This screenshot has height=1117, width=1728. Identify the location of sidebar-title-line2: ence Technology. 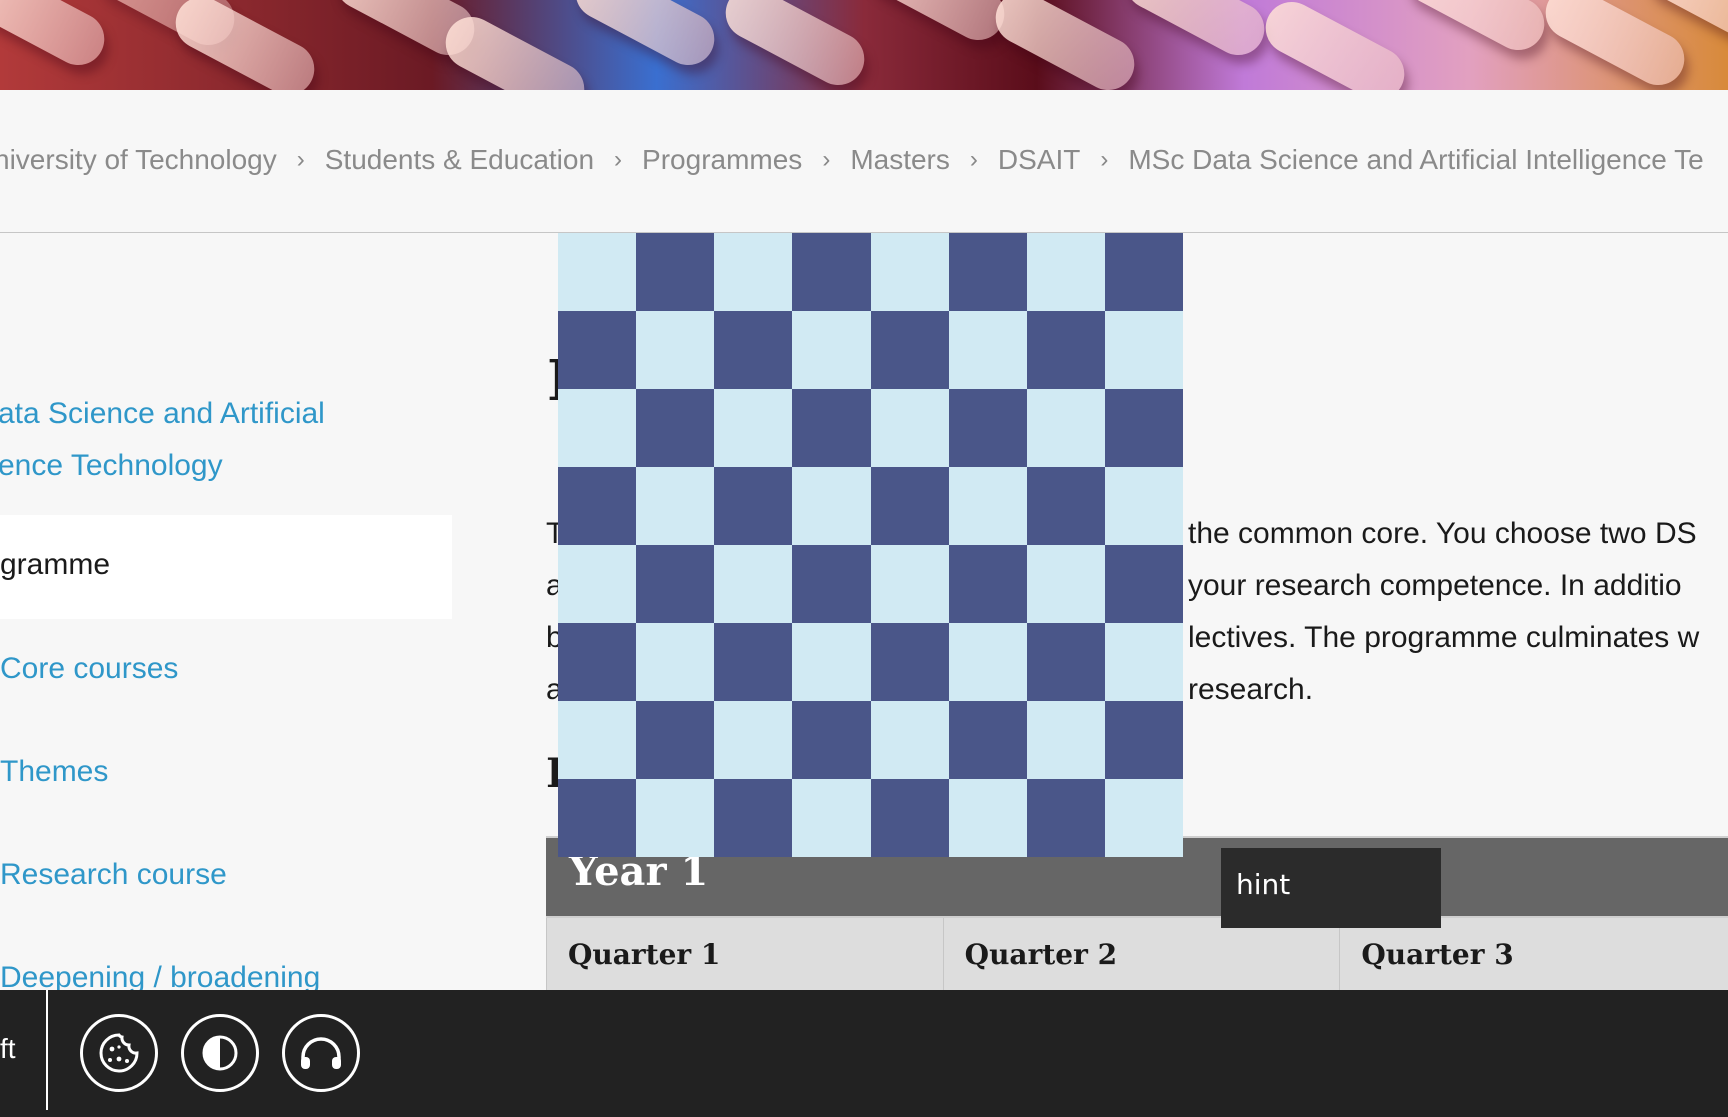
(111, 465).